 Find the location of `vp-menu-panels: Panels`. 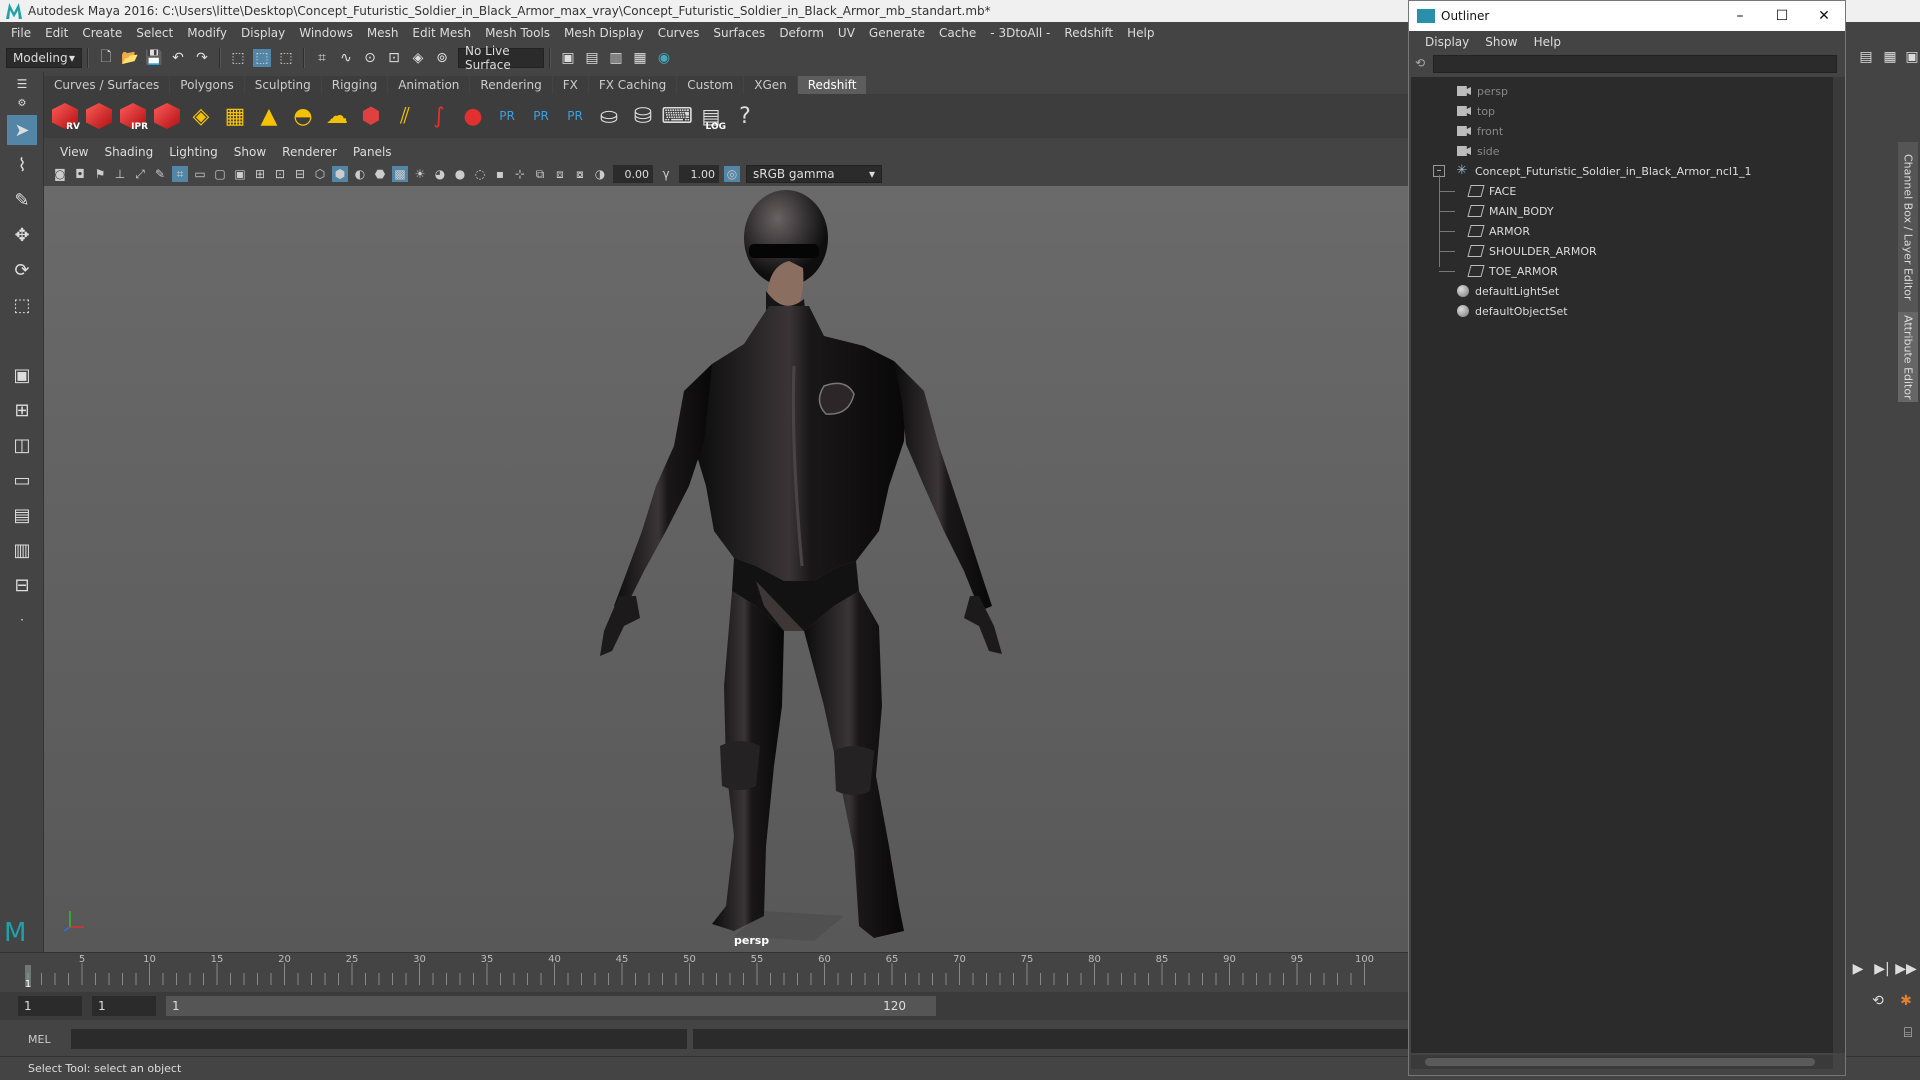

vp-menu-panels: Panels is located at coordinates (372, 152).